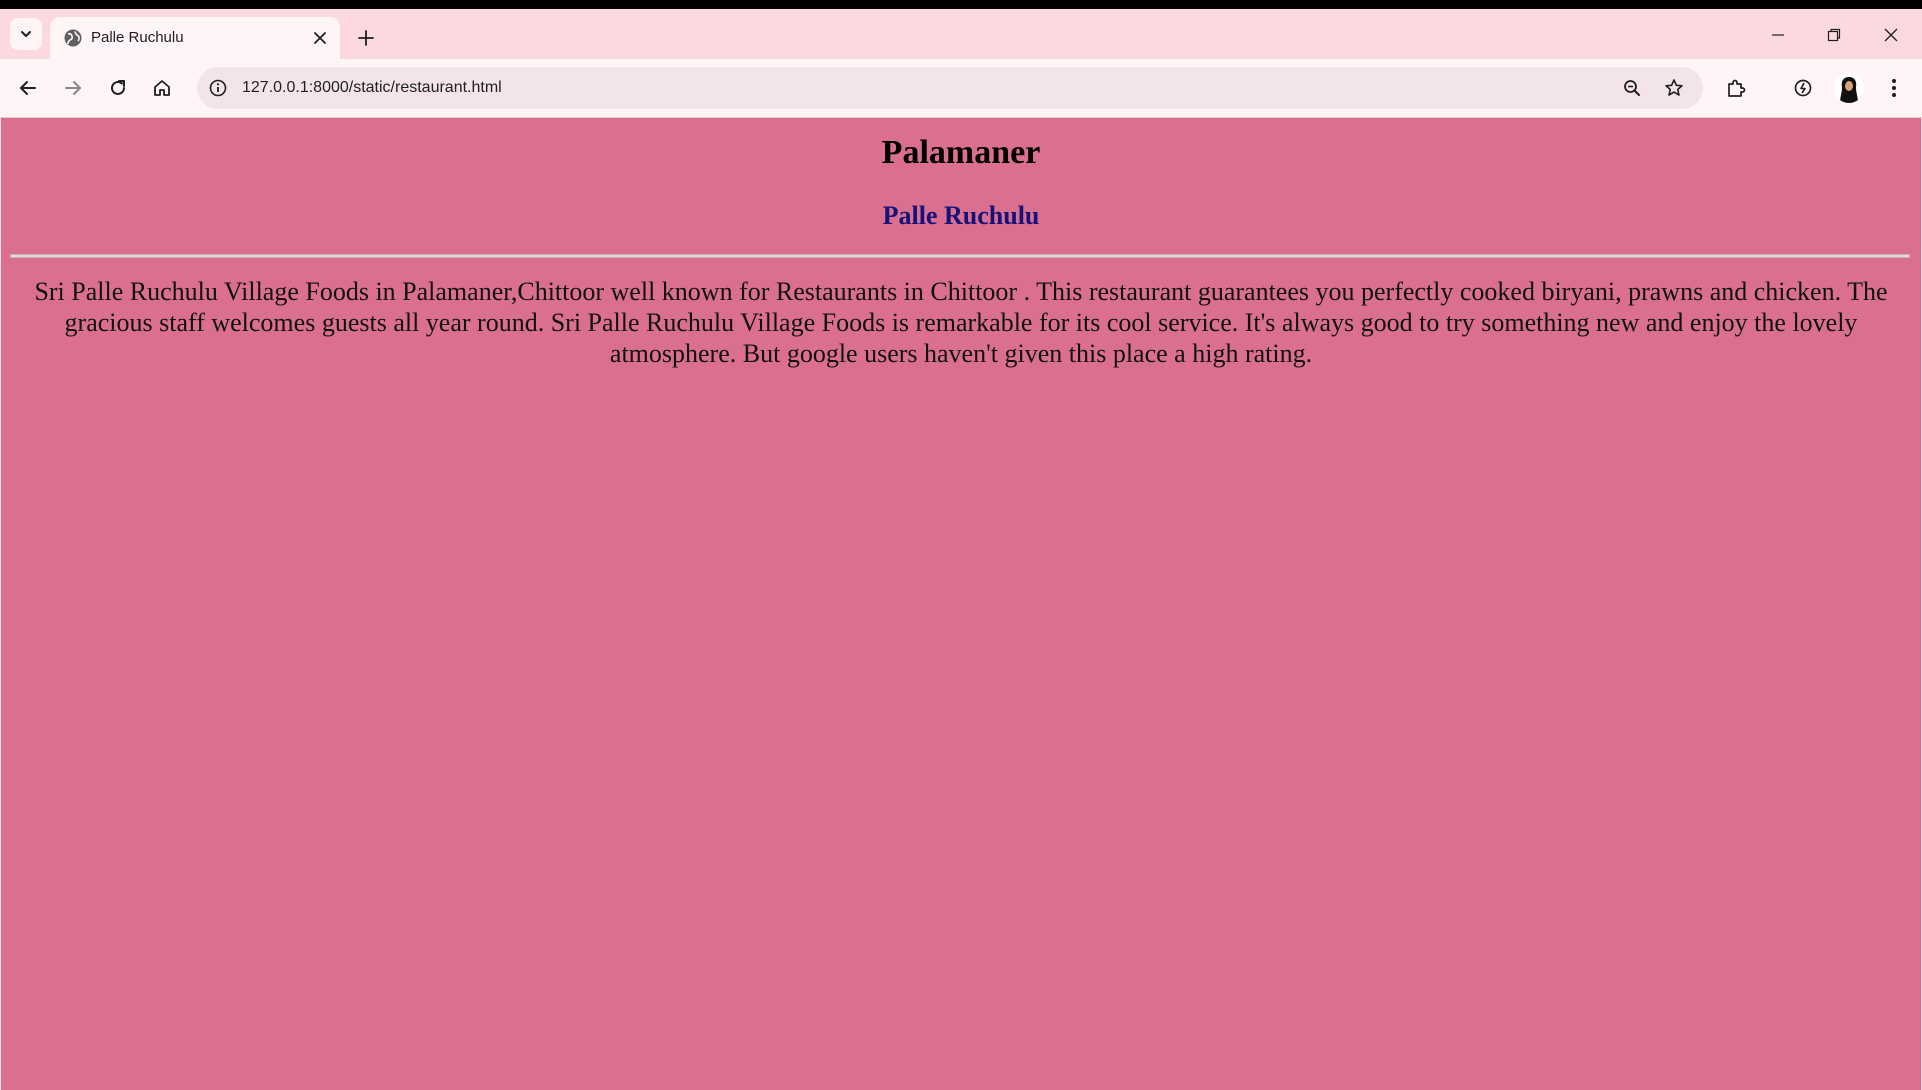  What do you see at coordinates (137, 37) in the screenshot?
I see `tab-title: Palle Ruchulu` at bounding box center [137, 37].